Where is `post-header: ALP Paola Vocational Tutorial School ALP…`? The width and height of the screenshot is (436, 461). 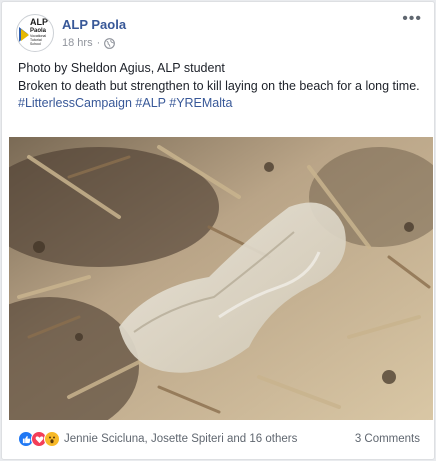
post-header: ALP Paola Vocational Tutorial School ALP… is located at coordinates (219, 32).